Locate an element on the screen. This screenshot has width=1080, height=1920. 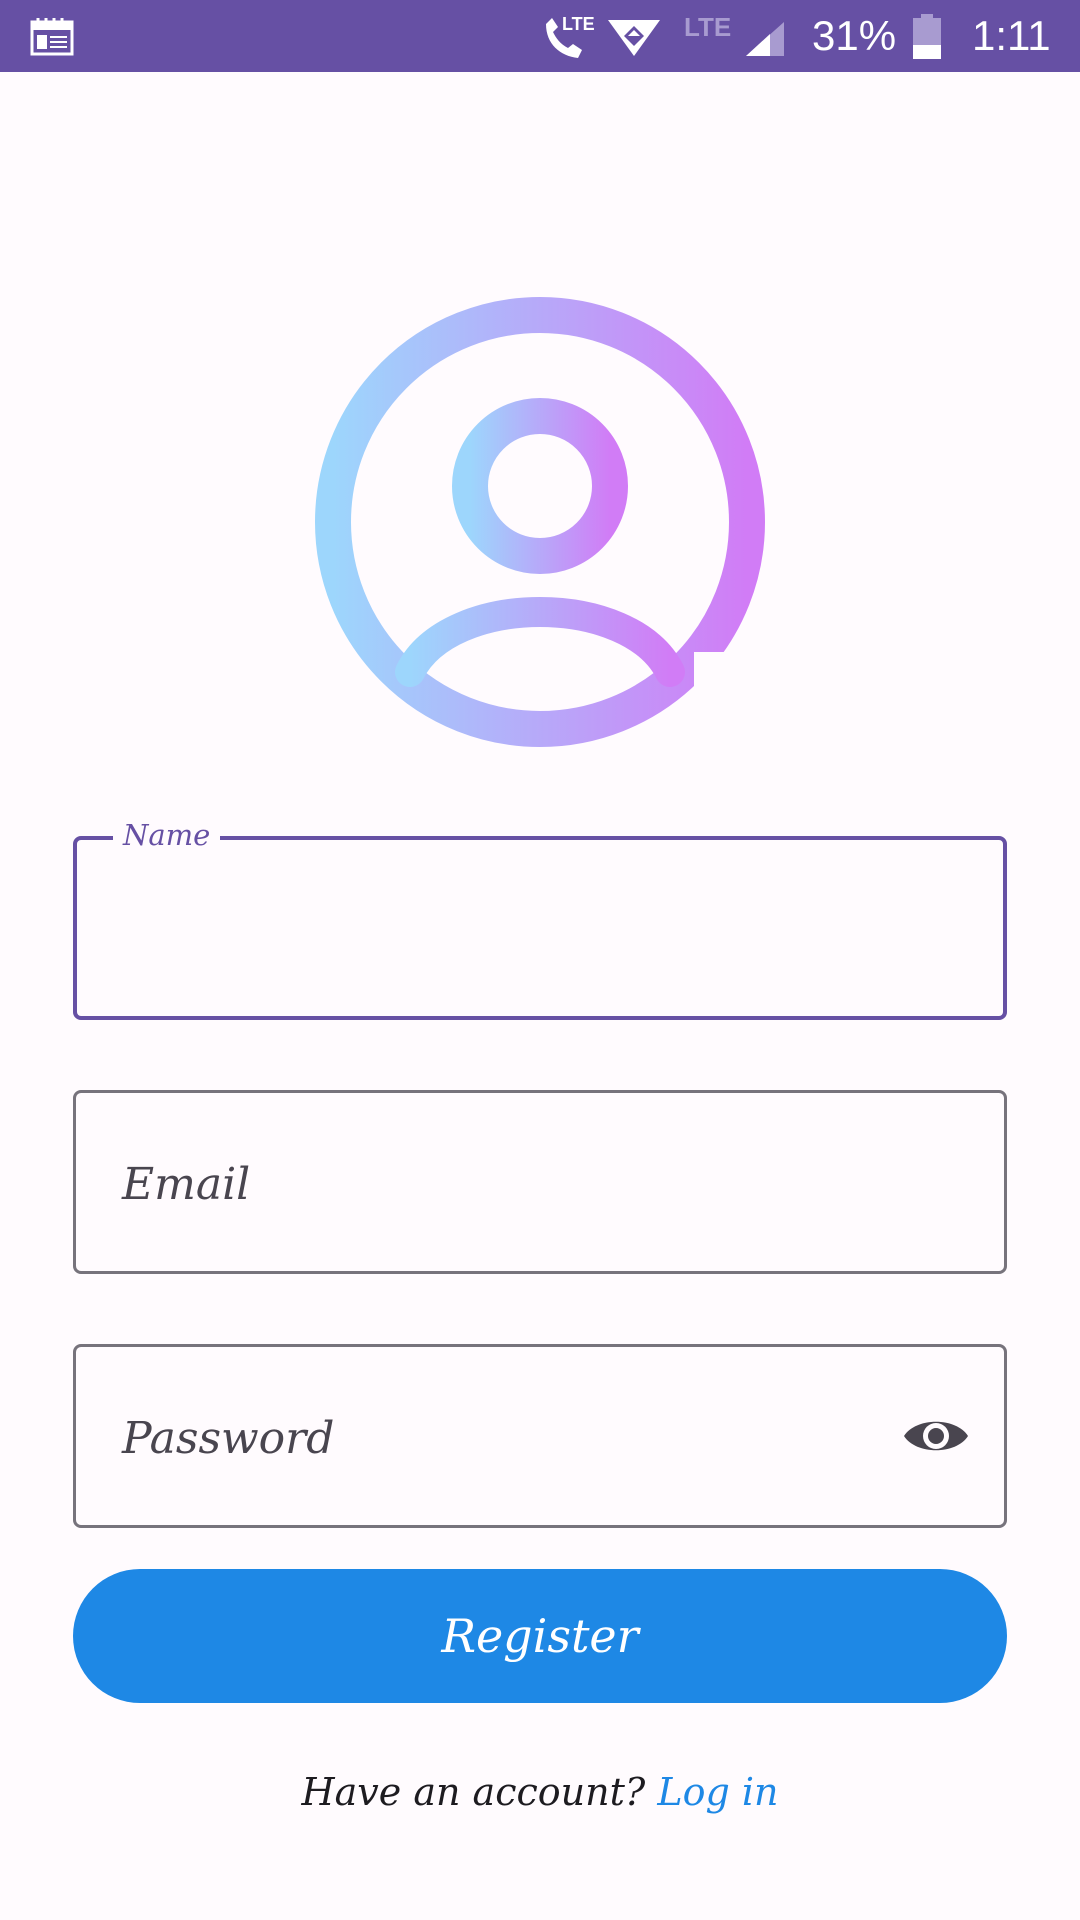
login-link: Log in is located at coordinates (717, 1792).